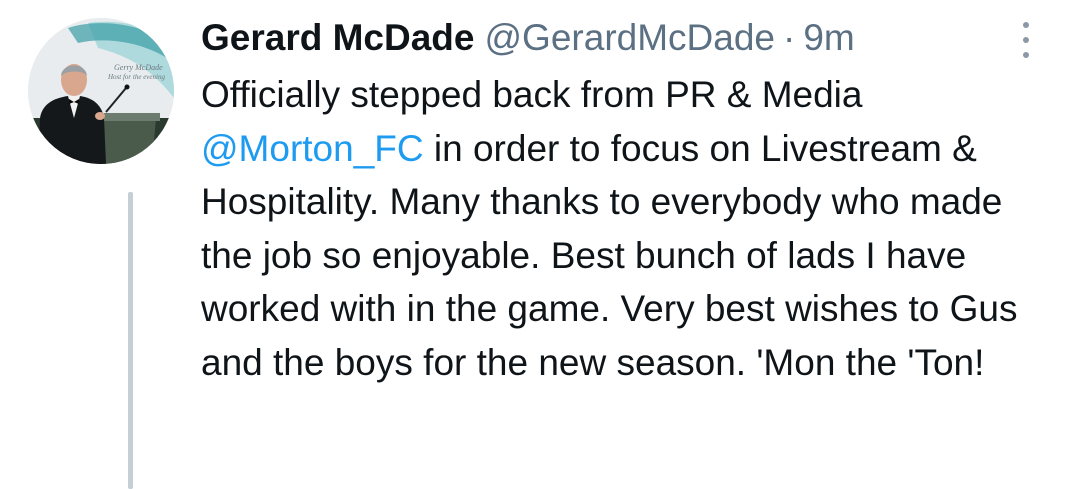 This screenshot has width=1079, height=489. Describe the element at coordinates (338, 38) in the screenshot. I see `author-display-name: Gerard McDade` at that location.